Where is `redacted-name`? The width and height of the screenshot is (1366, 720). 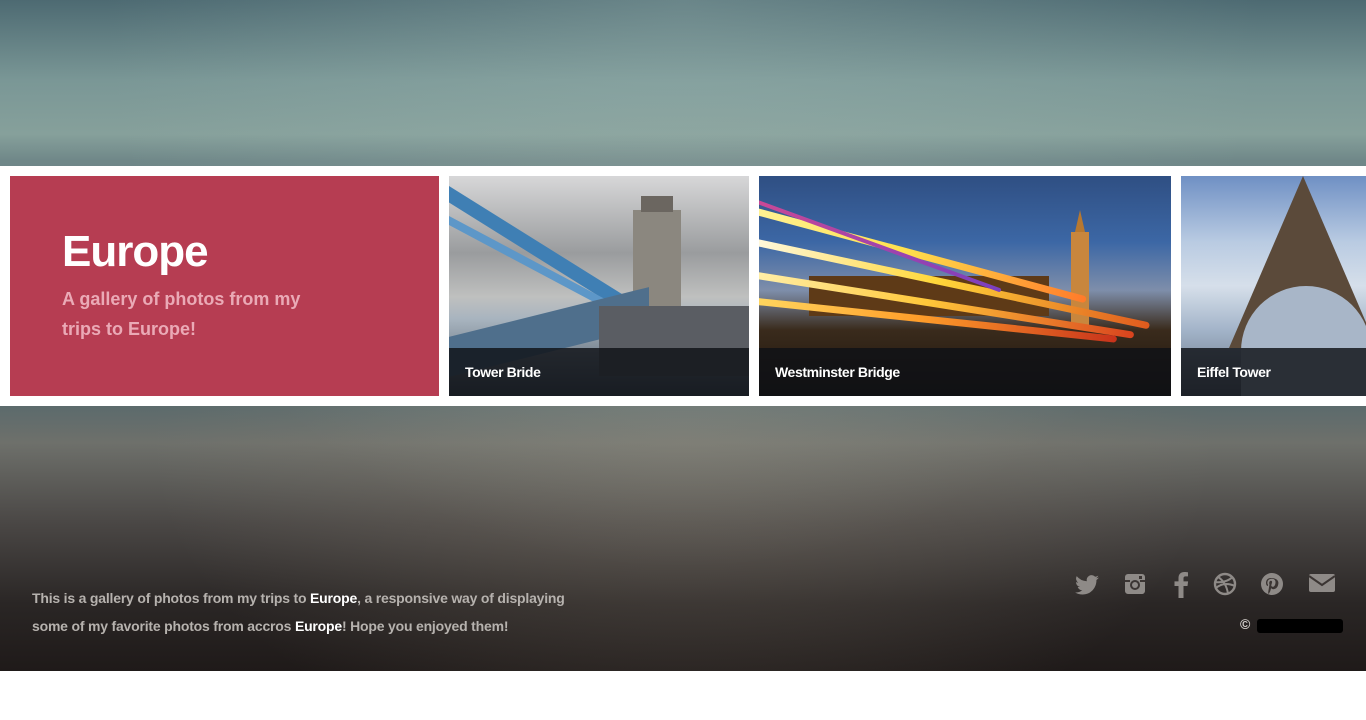
redacted-name is located at coordinates (1300, 626).